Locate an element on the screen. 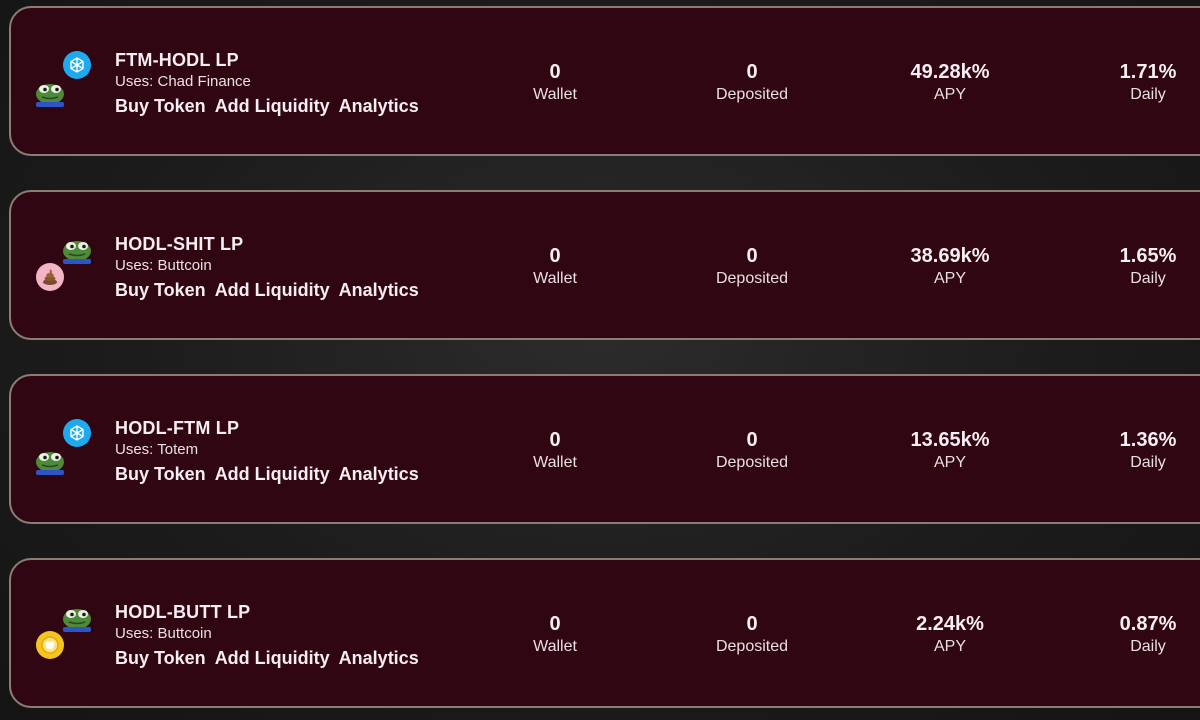  apy-value: 38.69k% is located at coordinates (950, 256).